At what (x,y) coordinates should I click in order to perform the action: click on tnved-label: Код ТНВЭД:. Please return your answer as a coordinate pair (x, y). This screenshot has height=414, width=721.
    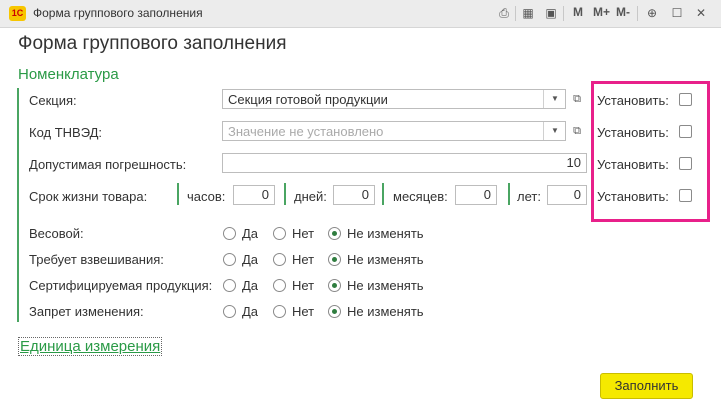
    Looking at the image, I should click on (66, 132).